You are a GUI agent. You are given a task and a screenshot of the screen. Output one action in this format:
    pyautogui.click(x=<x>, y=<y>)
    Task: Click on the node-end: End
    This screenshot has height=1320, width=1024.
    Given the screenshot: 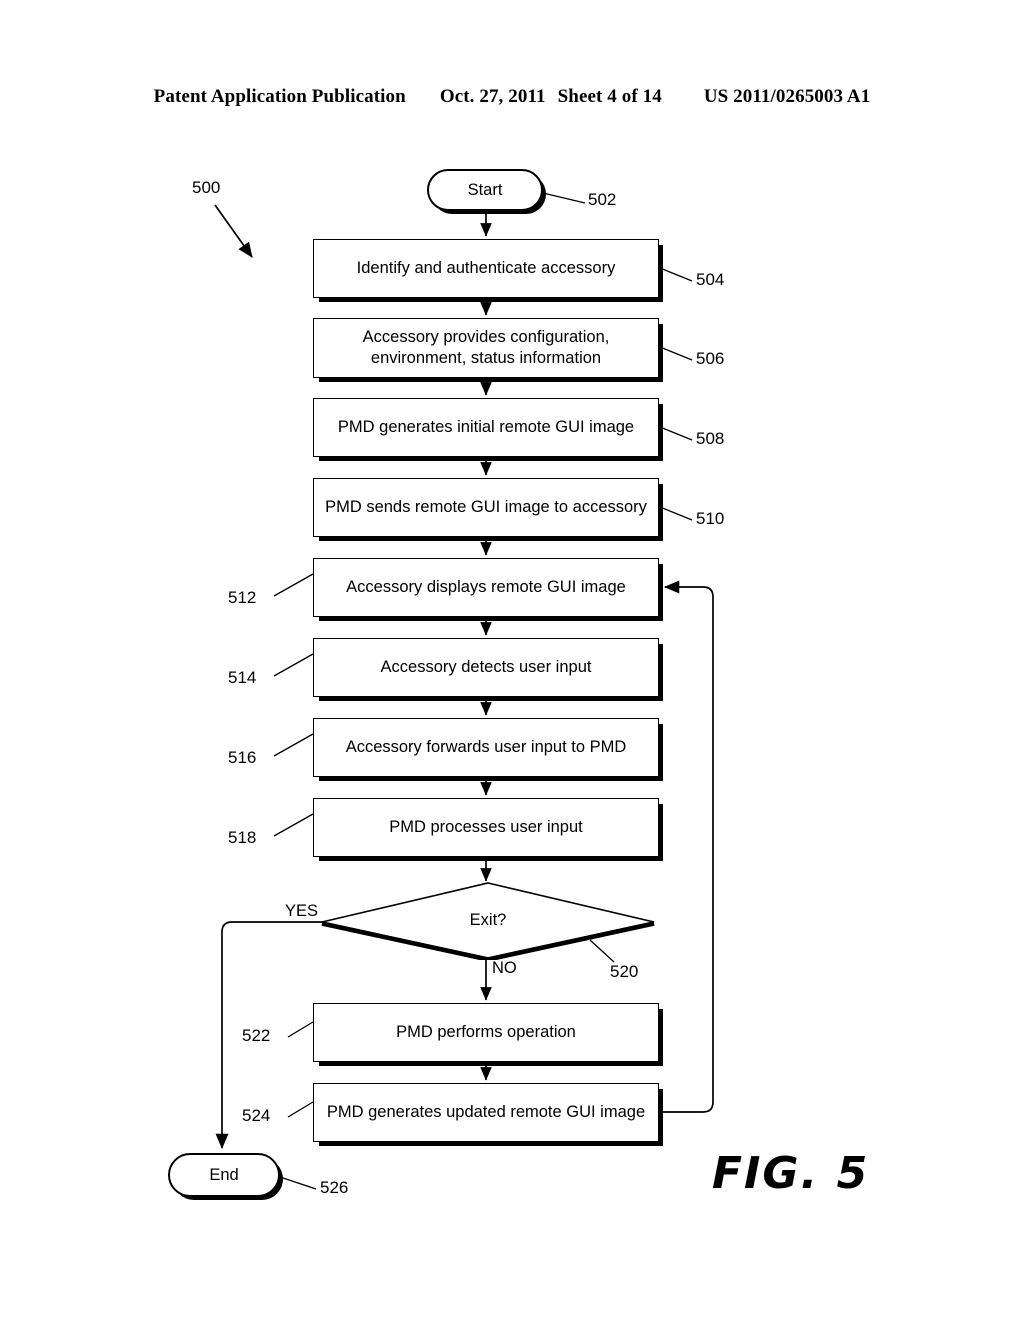 What is the action you would take?
    pyautogui.click(x=224, y=1175)
    